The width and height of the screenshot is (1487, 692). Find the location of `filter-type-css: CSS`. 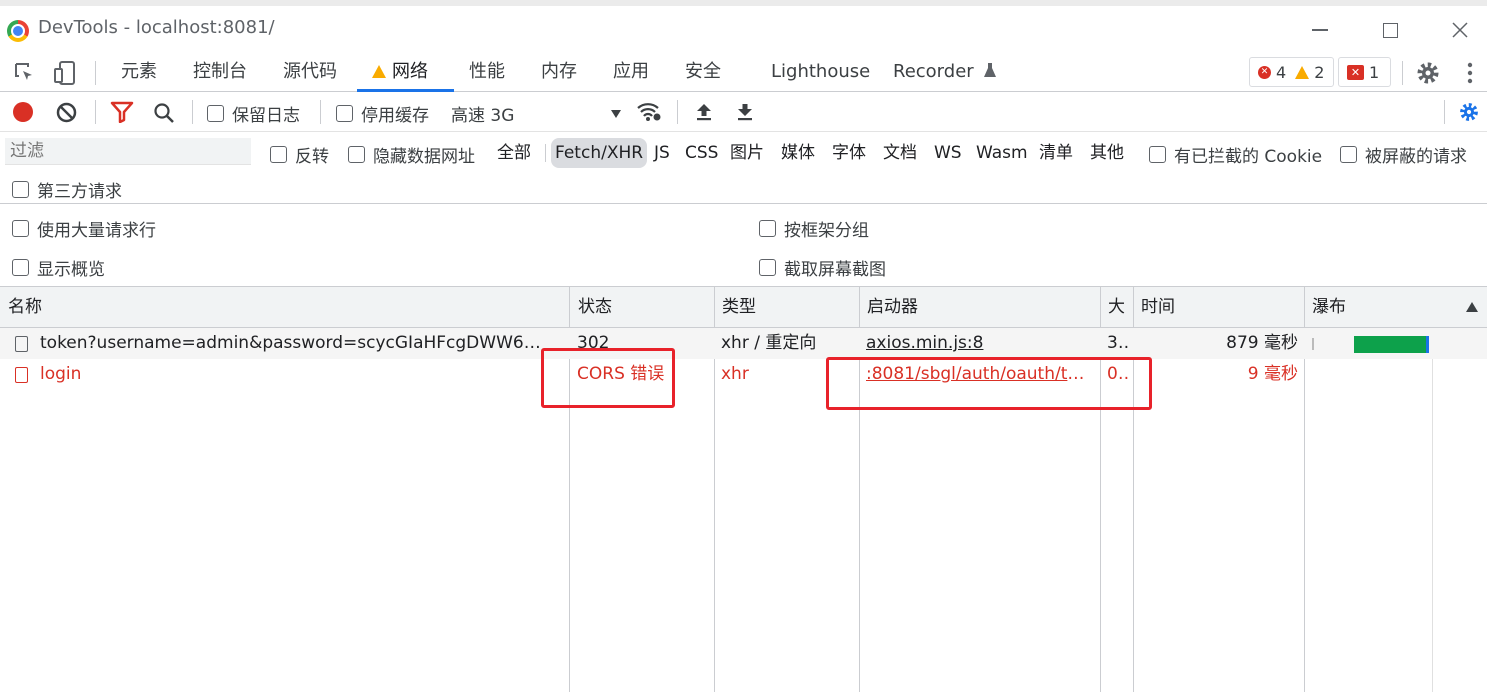

filter-type-css: CSS is located at coordinates (701, 153).